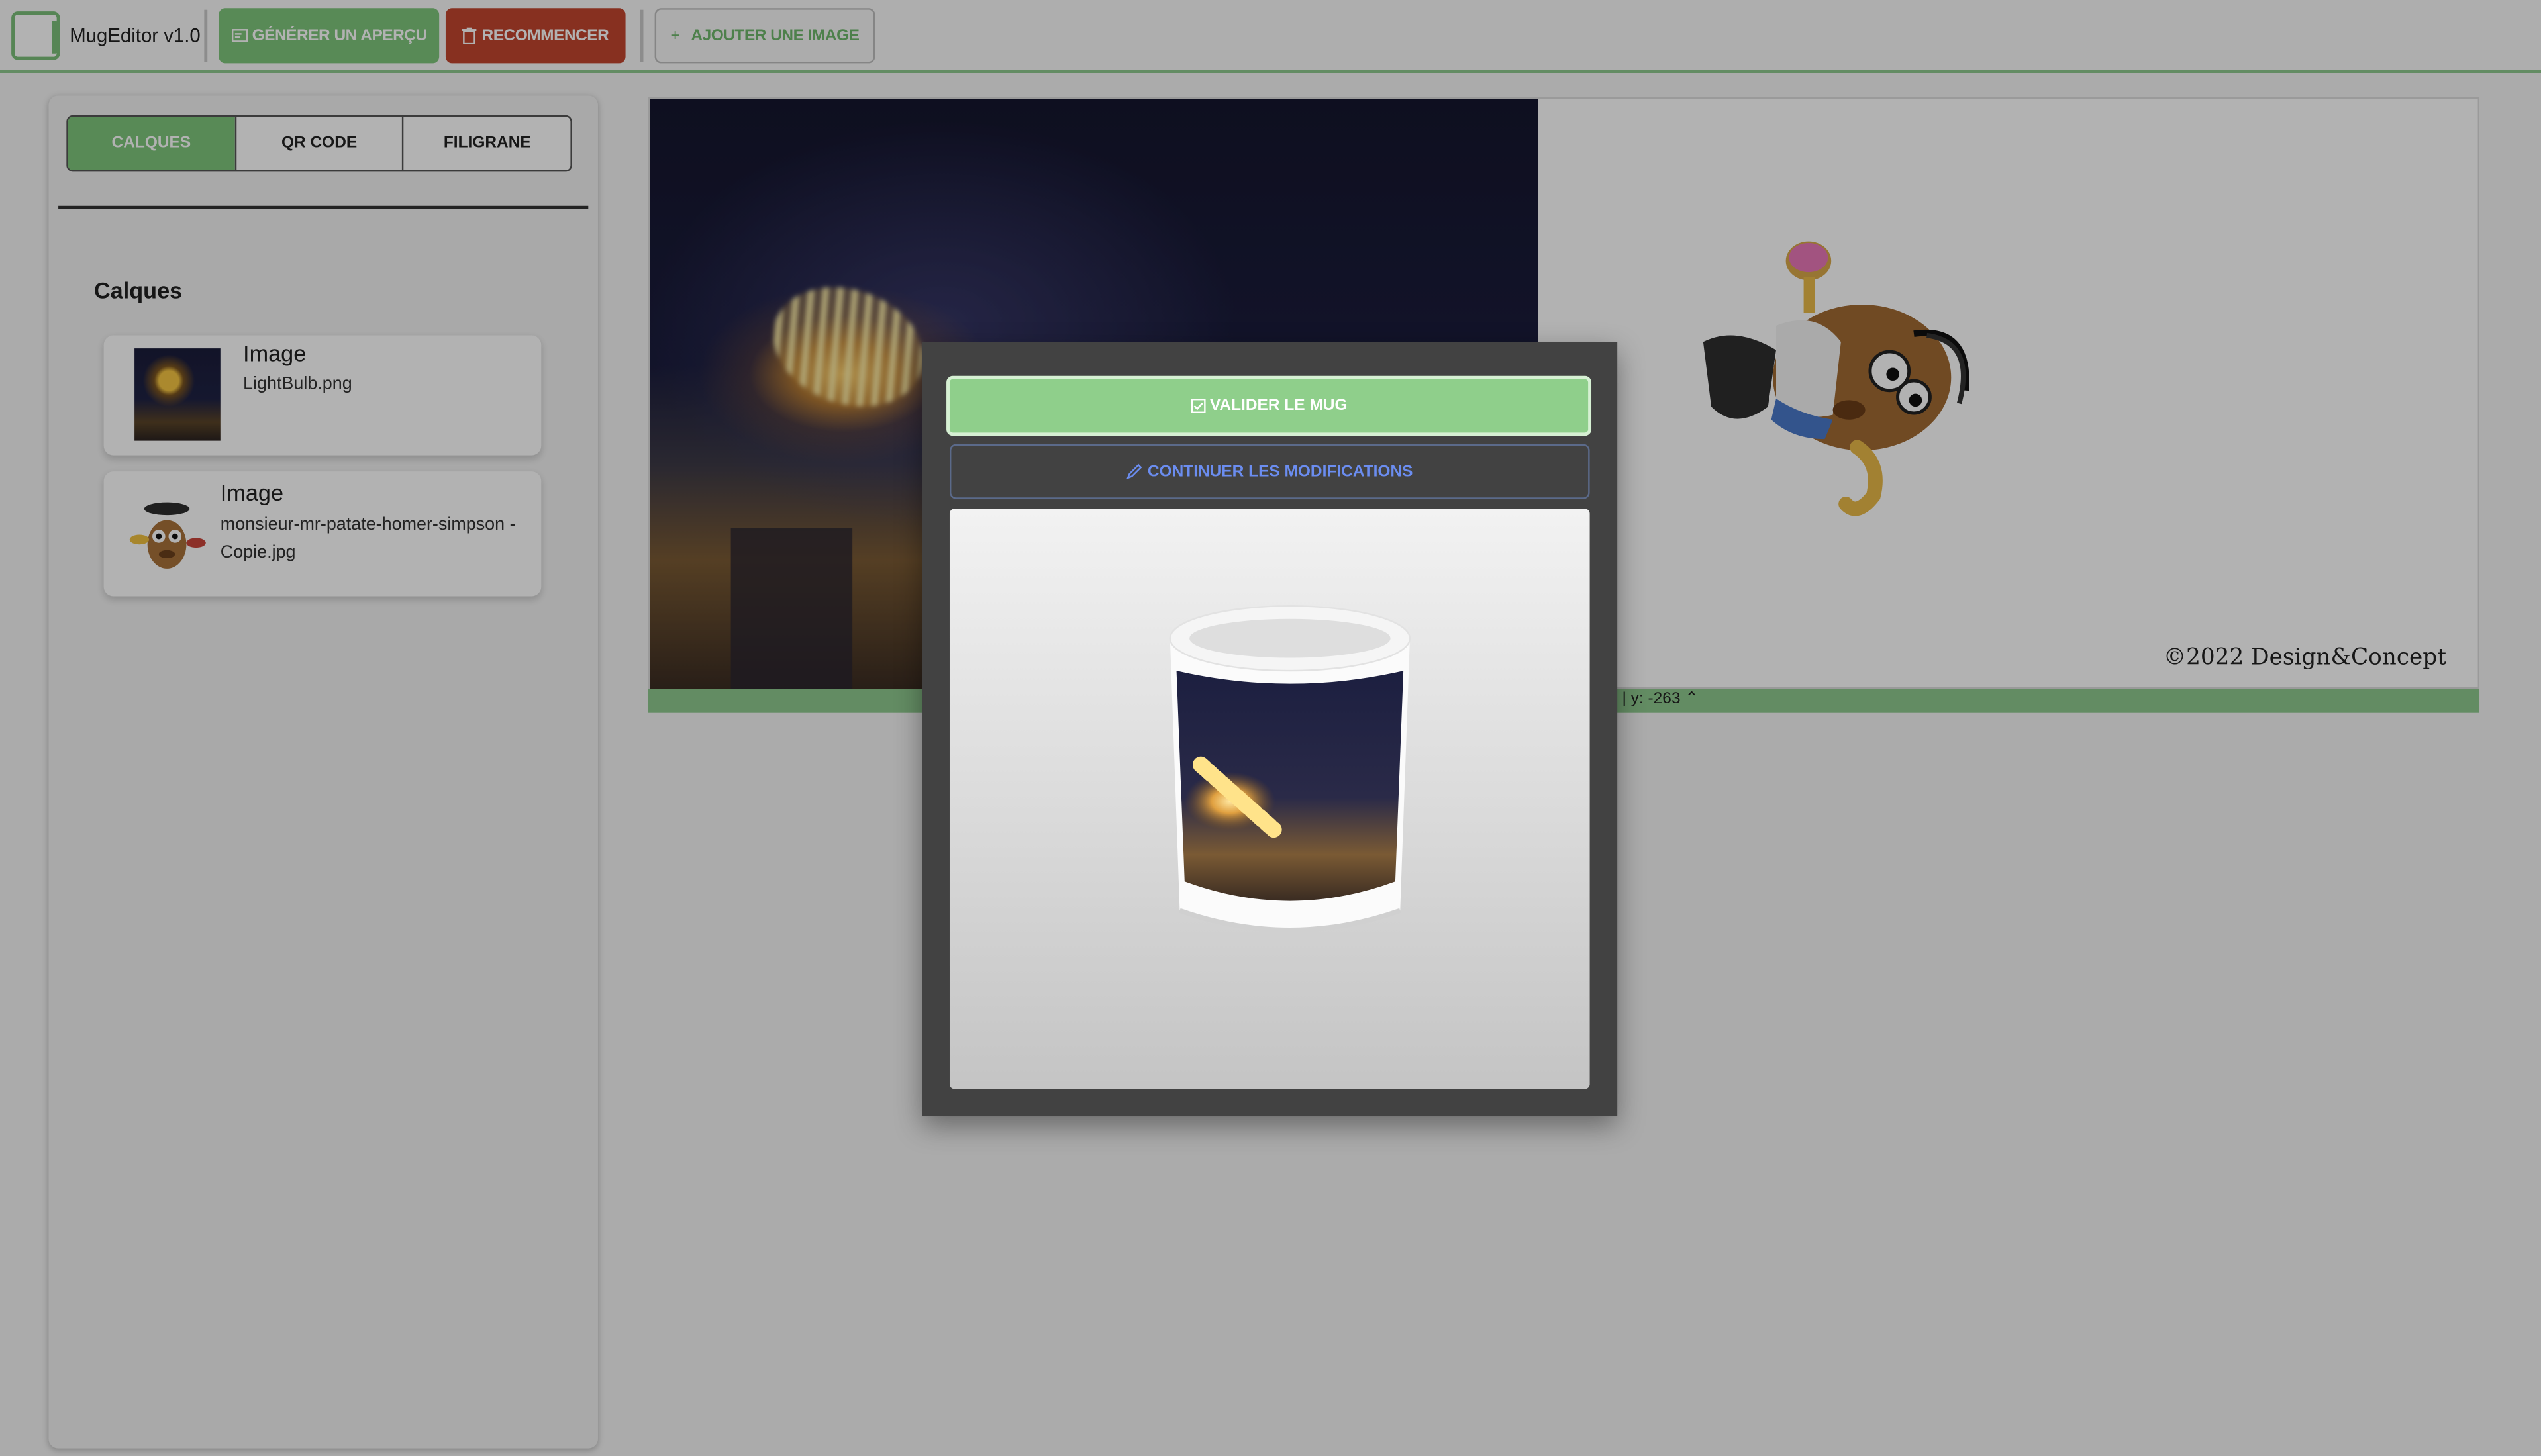 The width and height of the screenshot is (2541, 1456). Describe the element at coordinates (1278, 406) in the screenshot. I see `validate-mug-label: VALIDER LE MUG` at that location.